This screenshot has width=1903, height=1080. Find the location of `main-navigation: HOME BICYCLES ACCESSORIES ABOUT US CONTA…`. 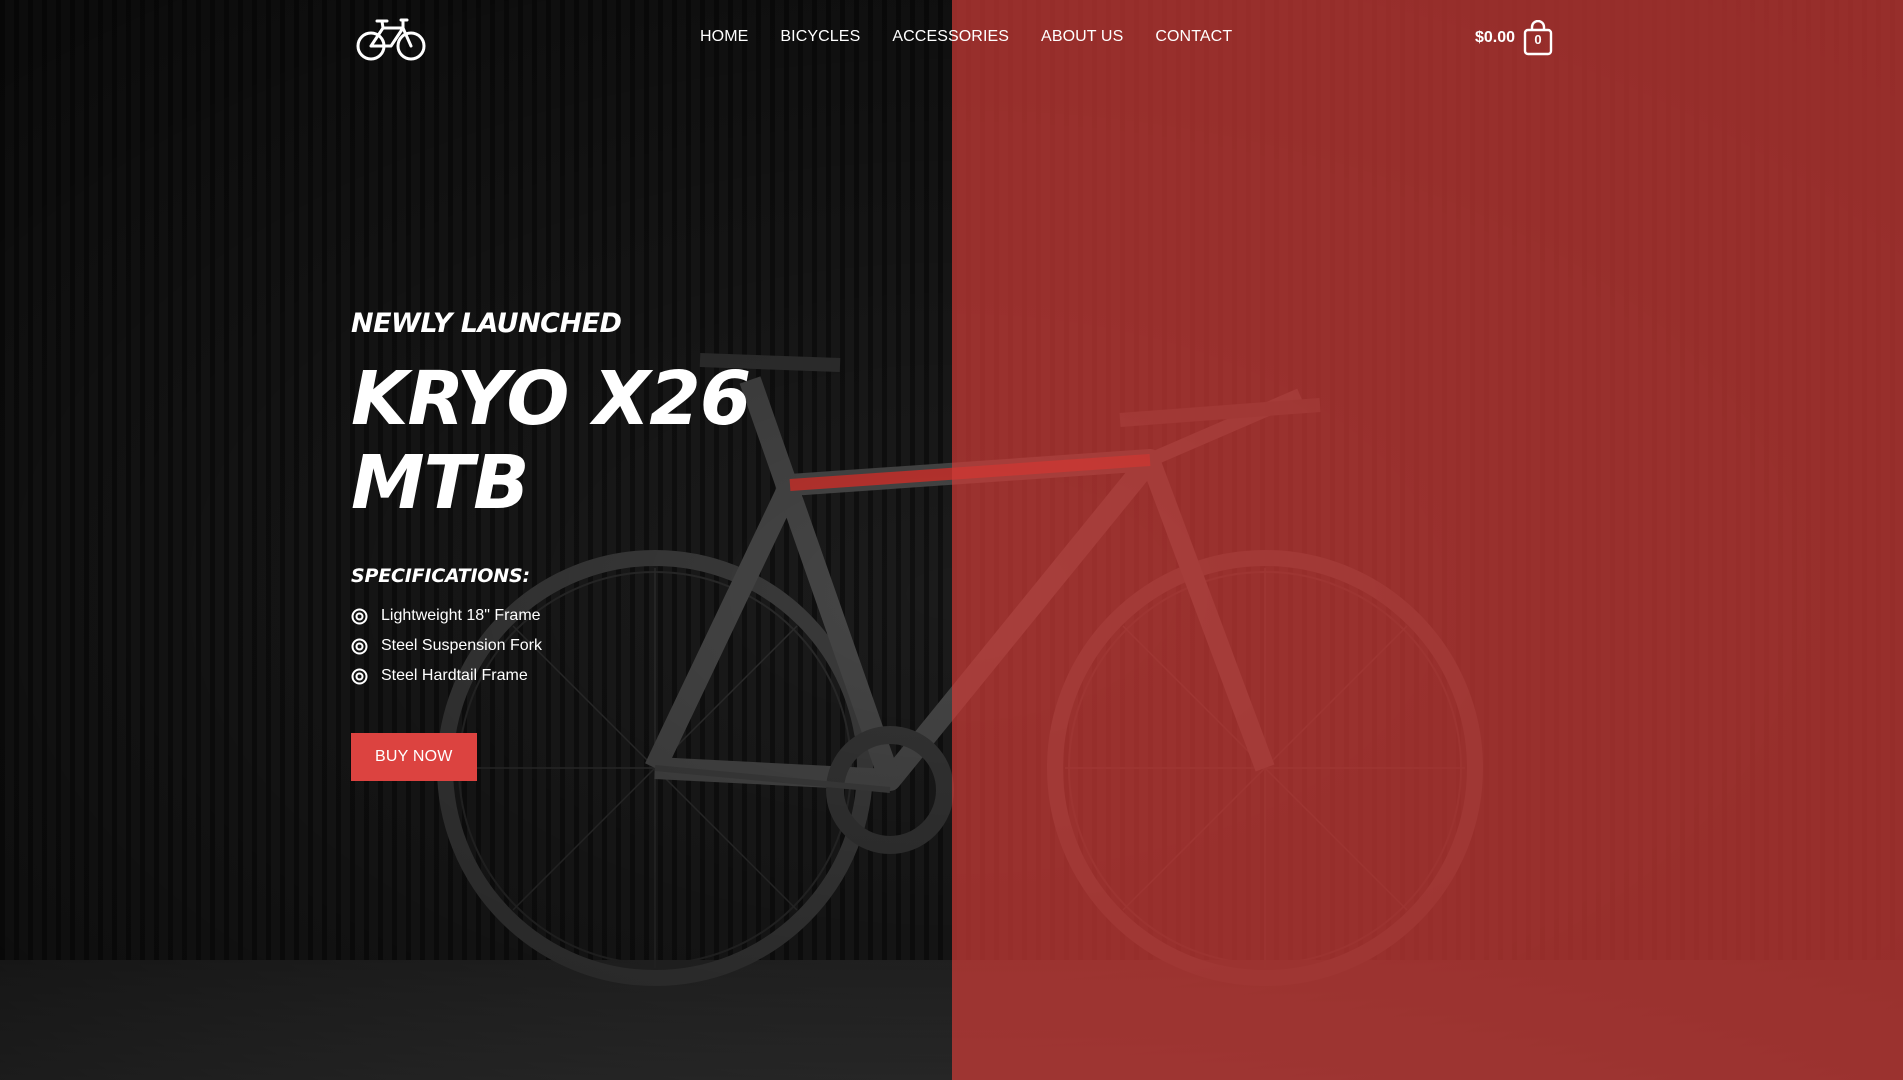

main-navigation: HOME BICYCLES ACCESSORIES ABOUT US CONTA… is located at coordinates (982, 37).